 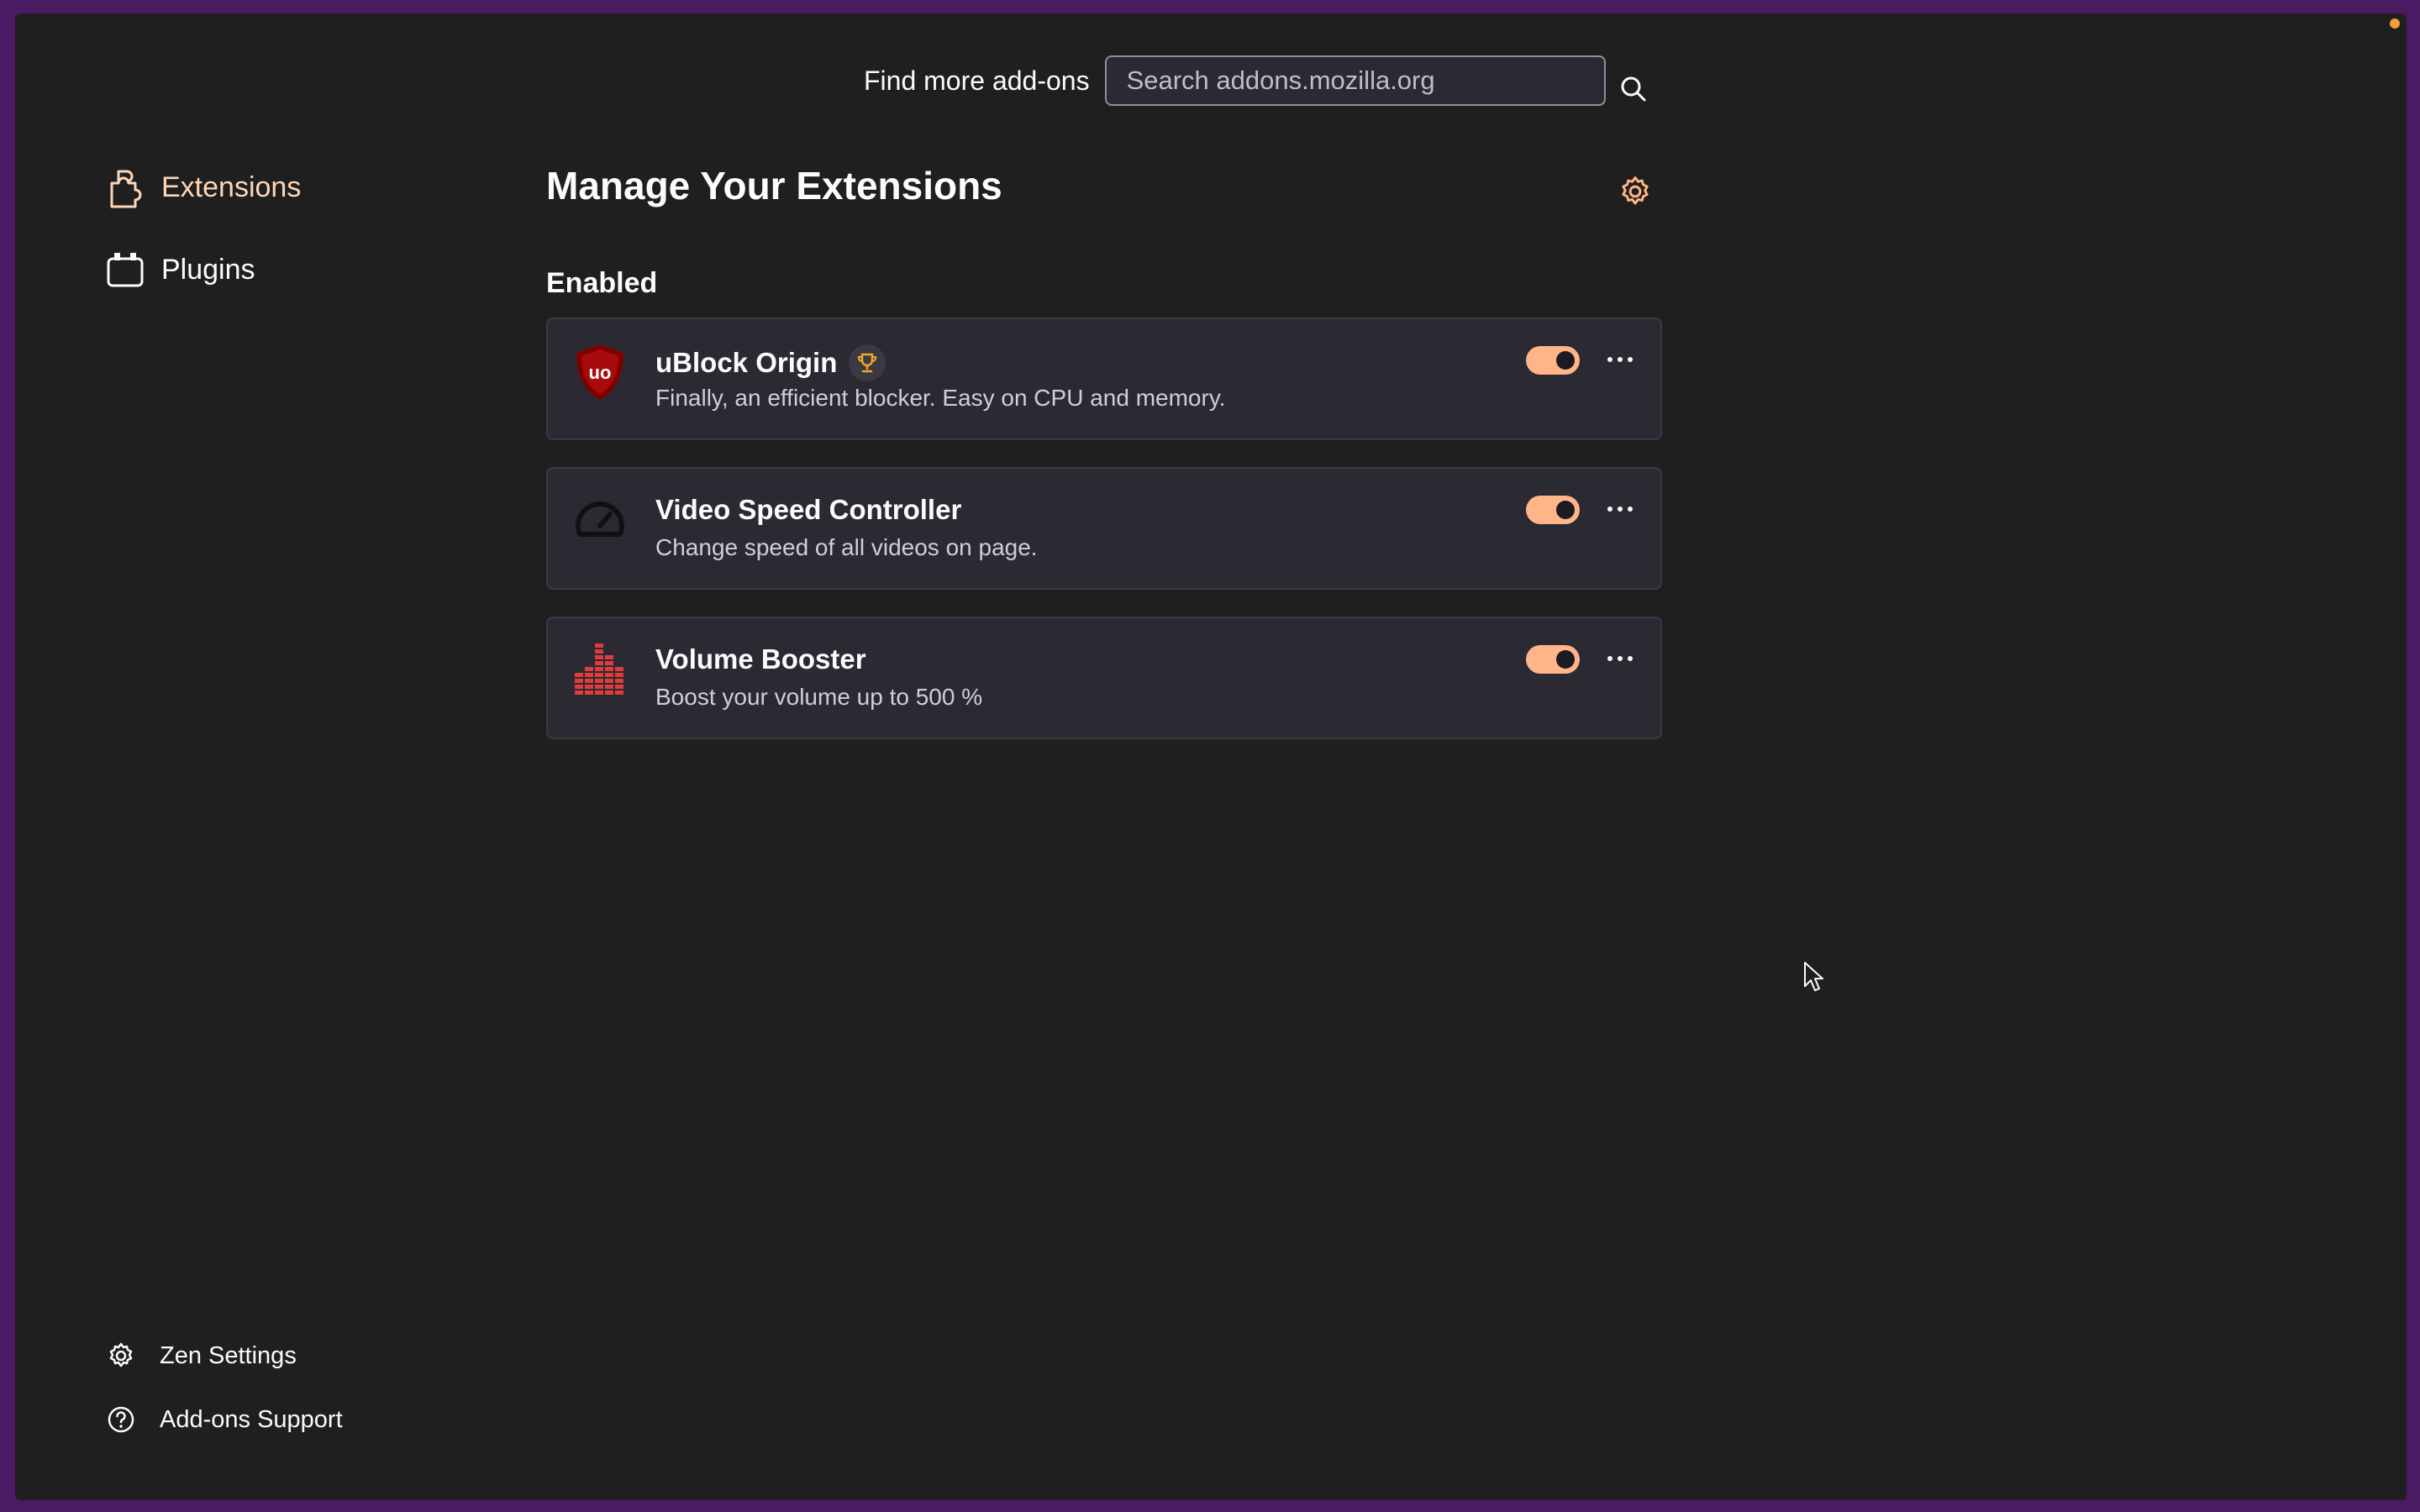 What do you see at coordinates (228, 1355) in the screenshot?
I see `zen-settings-label: Zen Settings` at bounding box center [228, 1355].